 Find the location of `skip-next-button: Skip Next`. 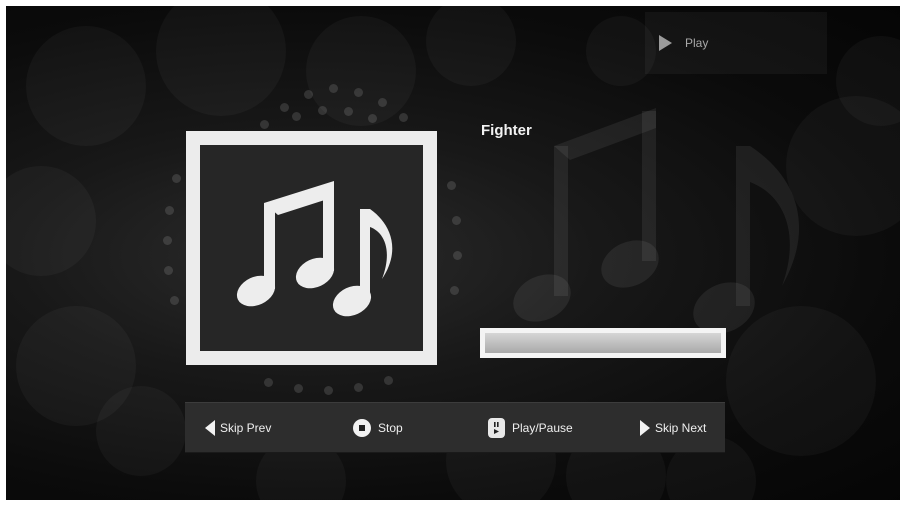

skip-next-button: Skip Next is located at coordinates (673, 428).